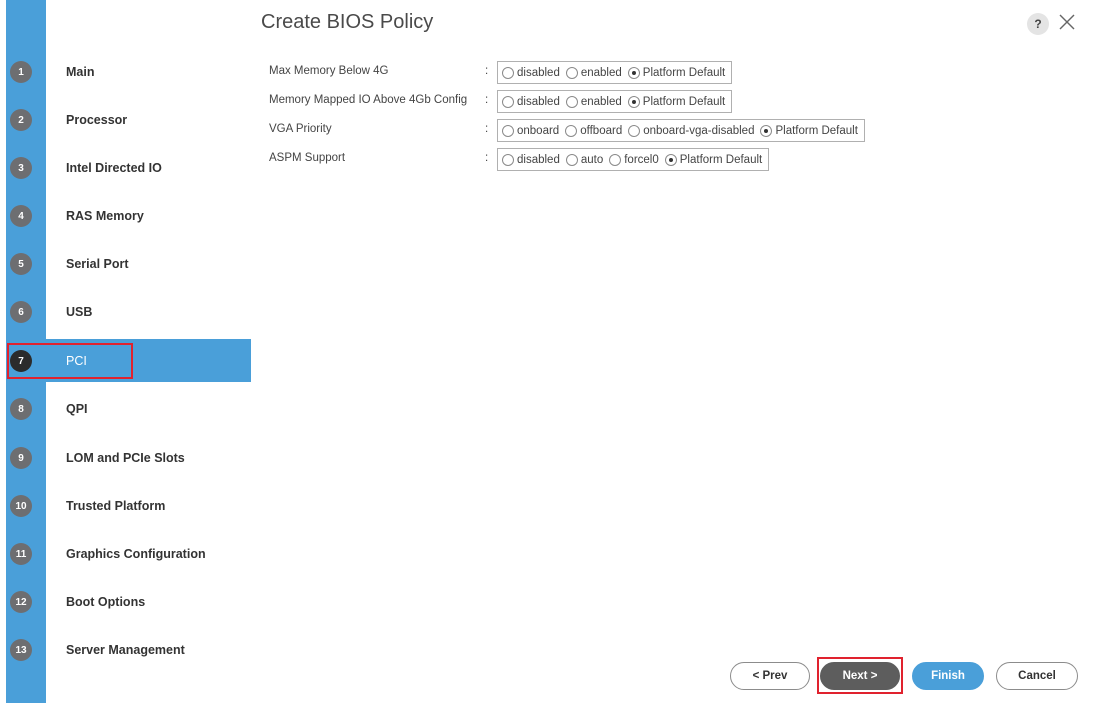 The image size is (1100, 716). I want to click on close-icon, so click(1067, 22).